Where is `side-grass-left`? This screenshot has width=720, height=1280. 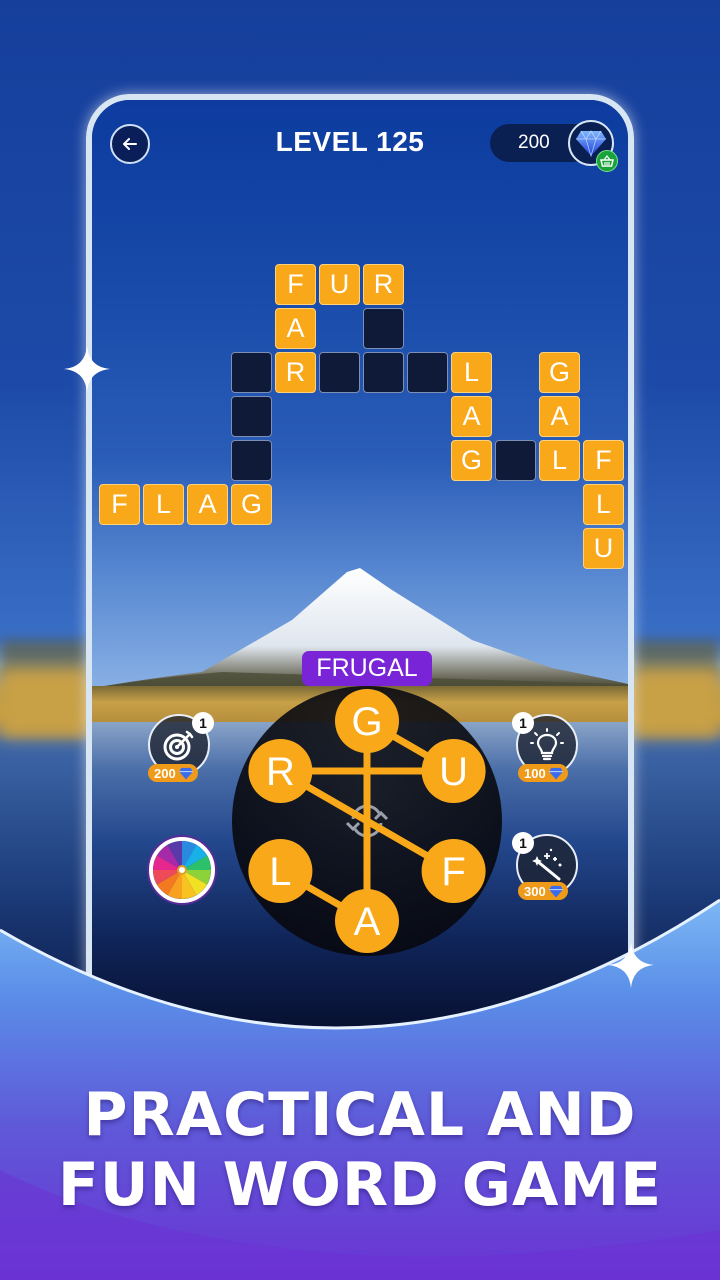 side-grass-left is located at coordinates (45, 703).